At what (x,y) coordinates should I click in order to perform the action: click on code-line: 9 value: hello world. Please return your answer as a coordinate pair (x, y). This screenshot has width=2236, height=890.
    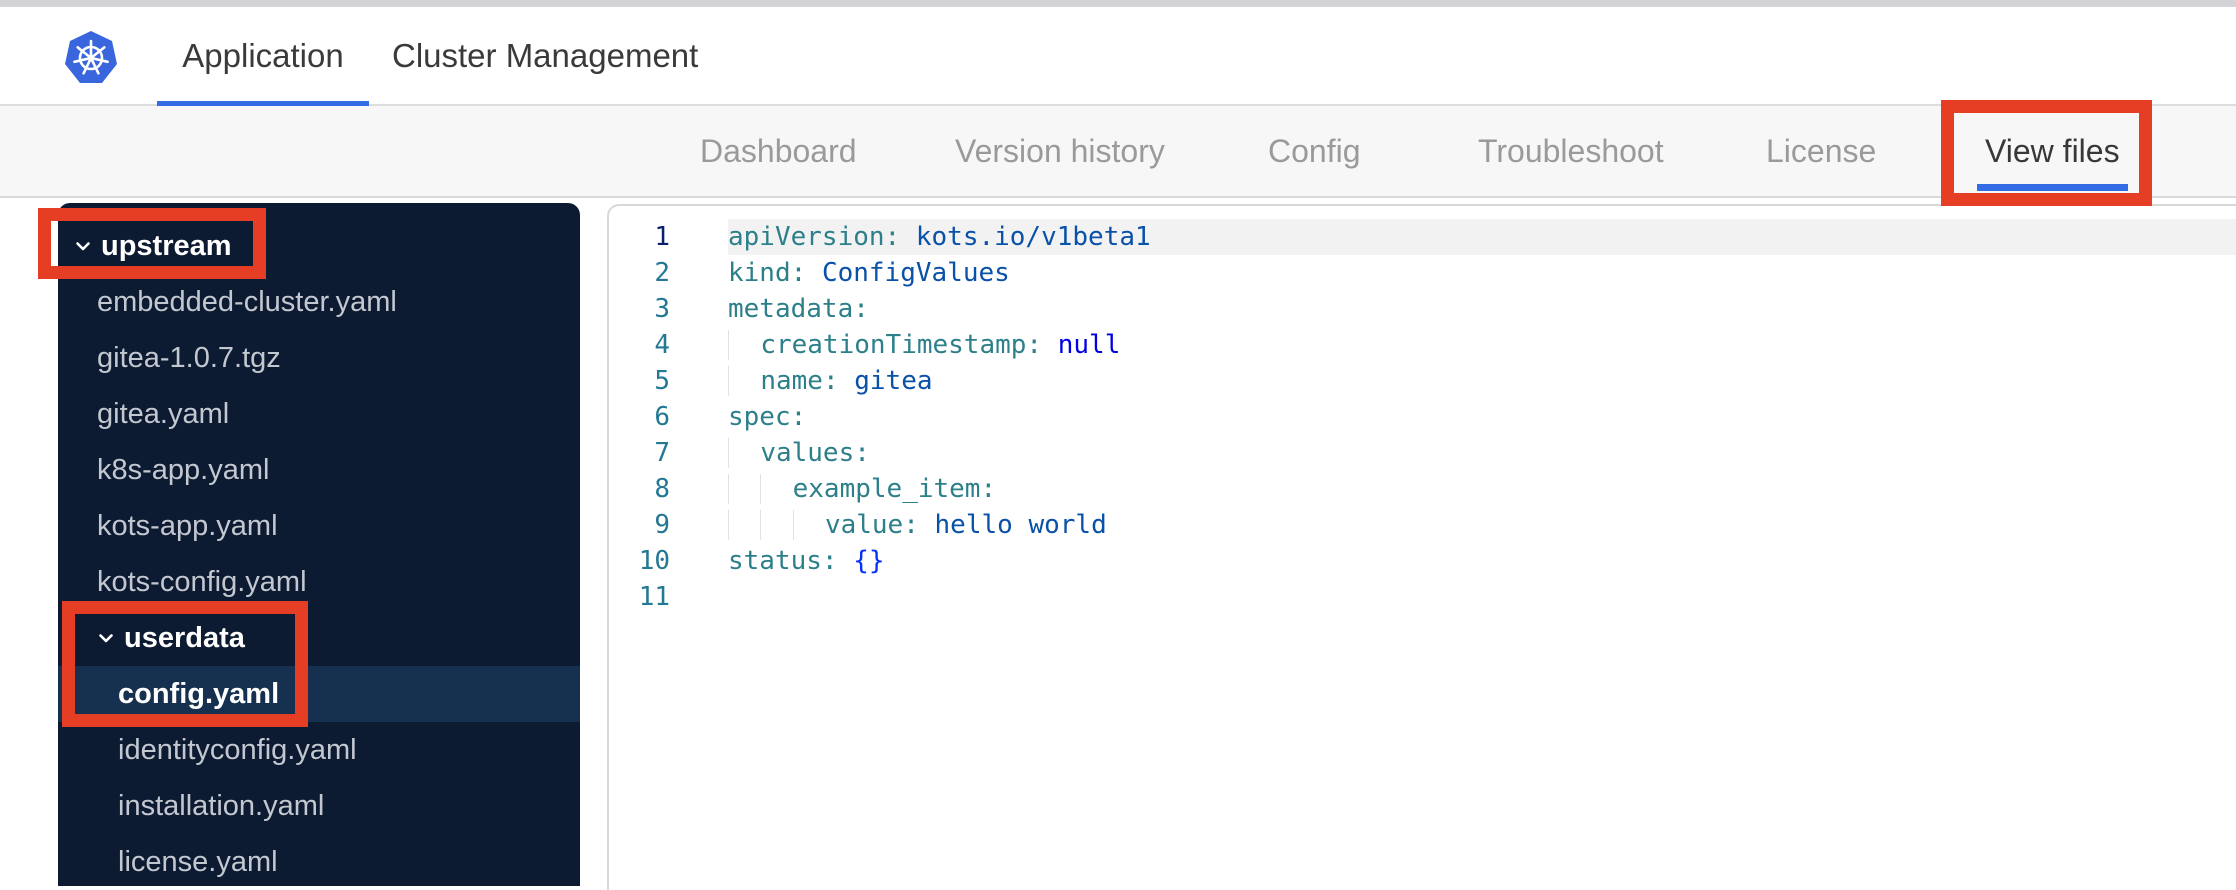
    Looking at the image, I should click on (1422, 525).